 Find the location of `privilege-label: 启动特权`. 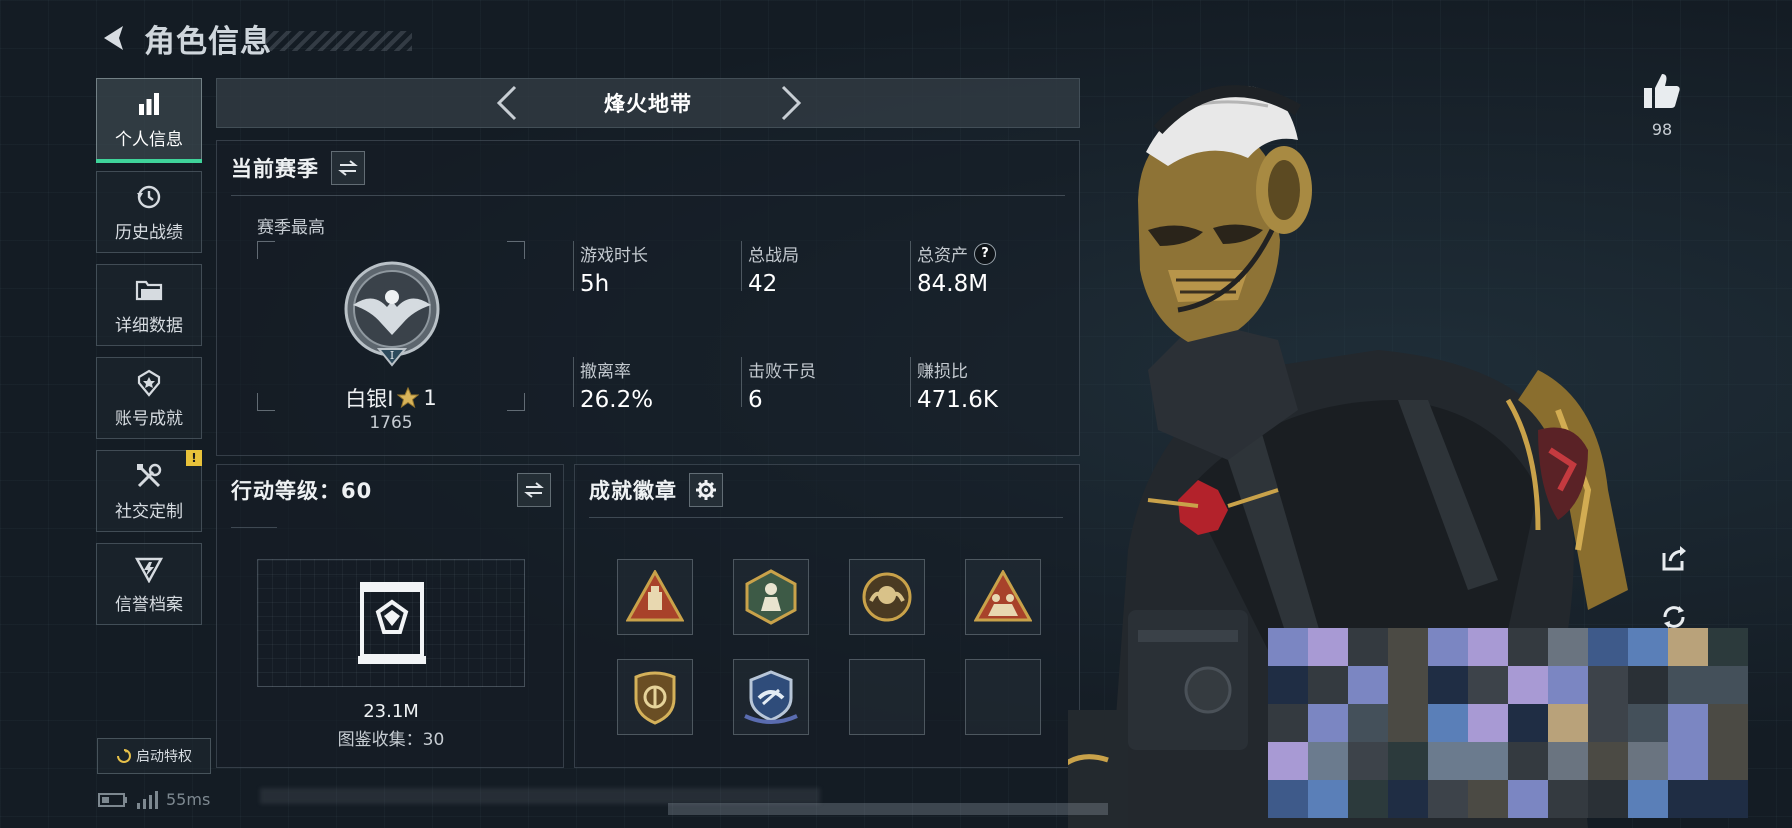

privilege-label: 启动特权 is located at coordinates (164, 757).